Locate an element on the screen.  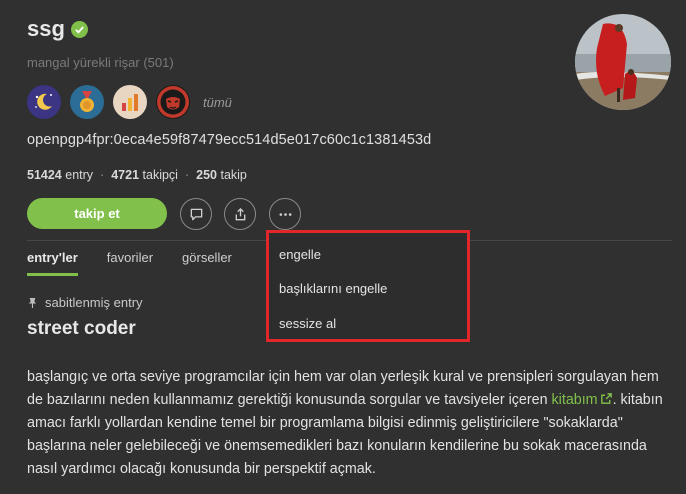
entry-count: 51424 is located at coordinates (44, 175).